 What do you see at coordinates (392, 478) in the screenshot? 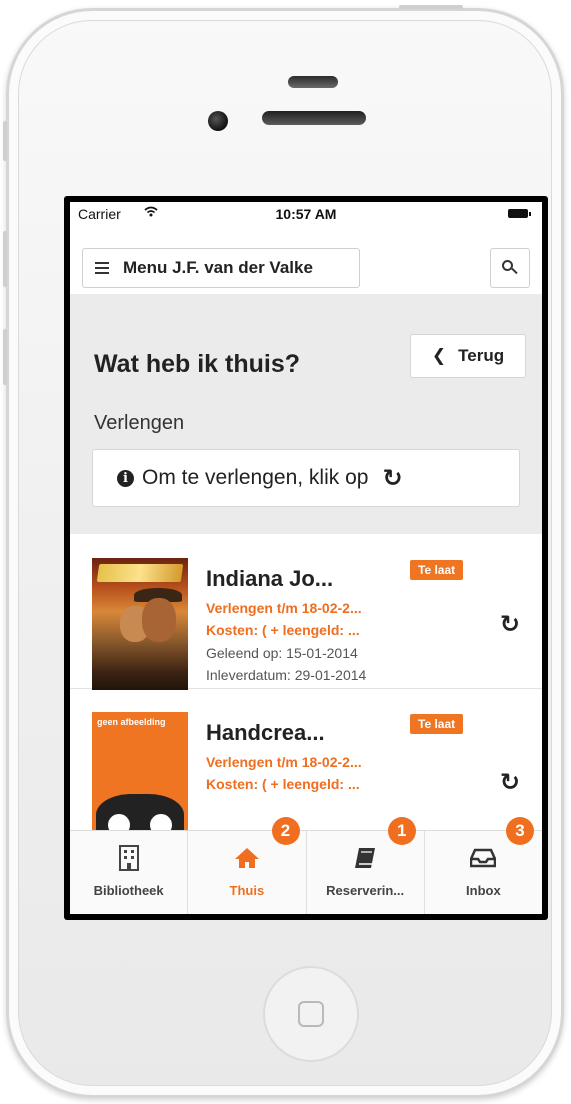
I see `refresh-icon: ↻` at bounding box center [392, 478].